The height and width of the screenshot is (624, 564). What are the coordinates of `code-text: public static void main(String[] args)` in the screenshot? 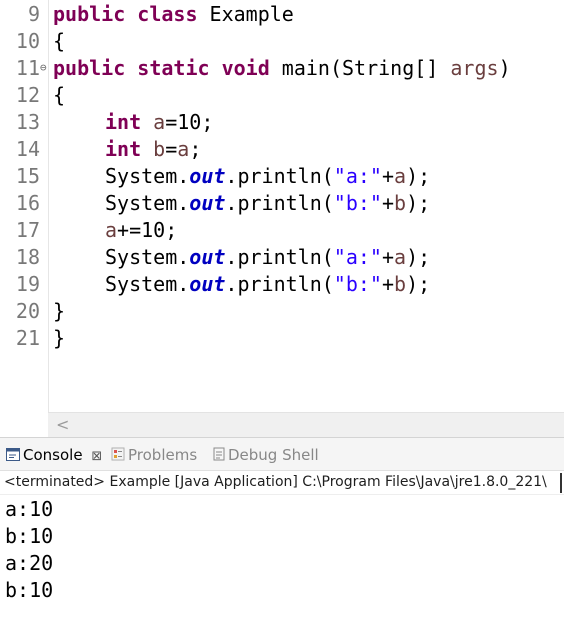 It's located at (282, 68).